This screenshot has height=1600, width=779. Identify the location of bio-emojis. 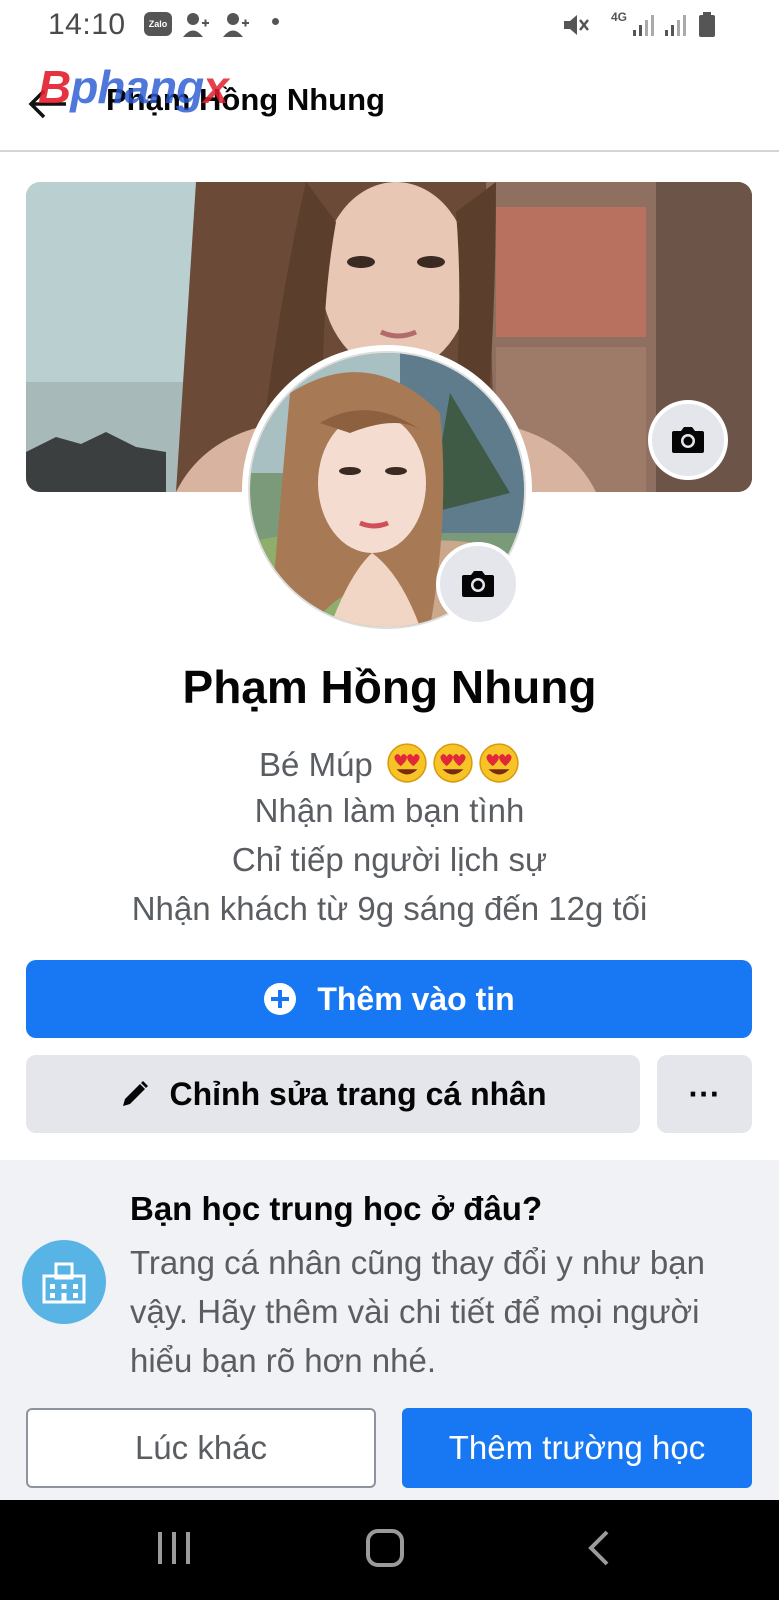
(451, 763).